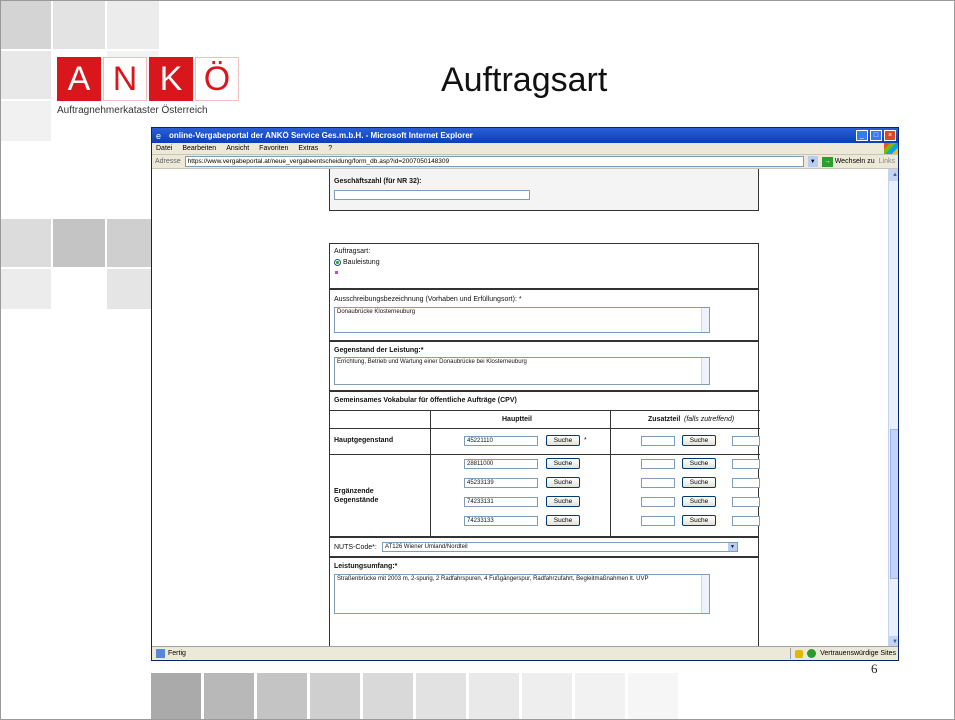 Image resolution: width=955 pixels, height=720 pixels. I want to click on logo-letter: A, so click(79, 79).